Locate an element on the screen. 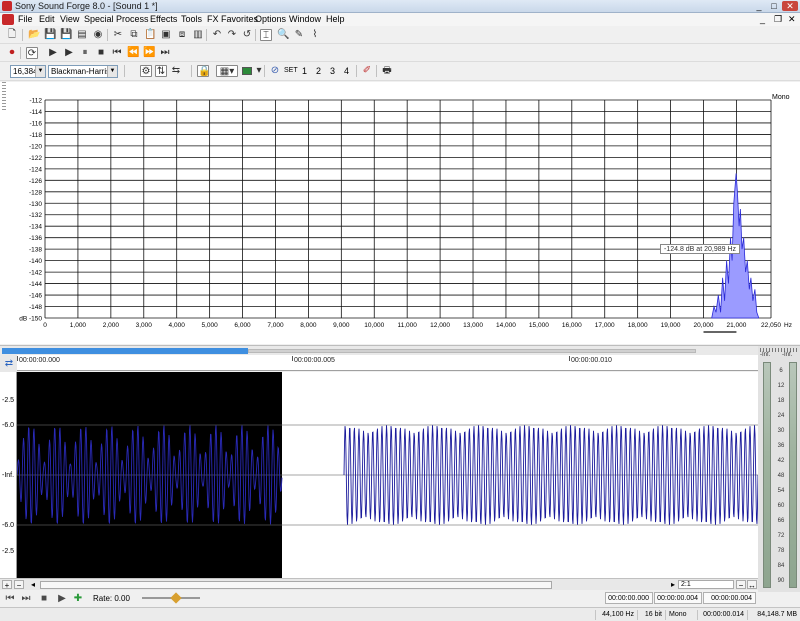 The height and width of the screenshot is (621, 800). selection-start-field: 00:00:00.000 is located at coordinates (629, 598).